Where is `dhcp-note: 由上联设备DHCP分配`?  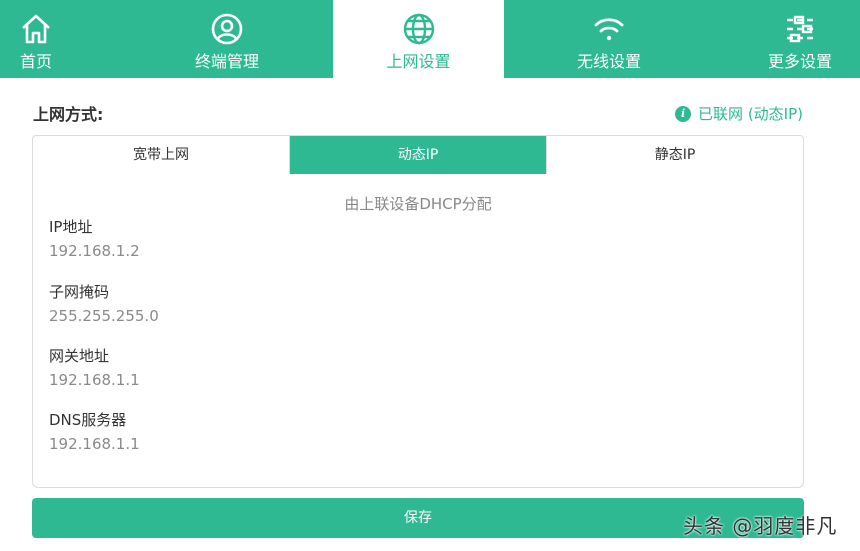 dhcp-note: 由上联设备DHCP分配 is located at coordinates (418, 204).